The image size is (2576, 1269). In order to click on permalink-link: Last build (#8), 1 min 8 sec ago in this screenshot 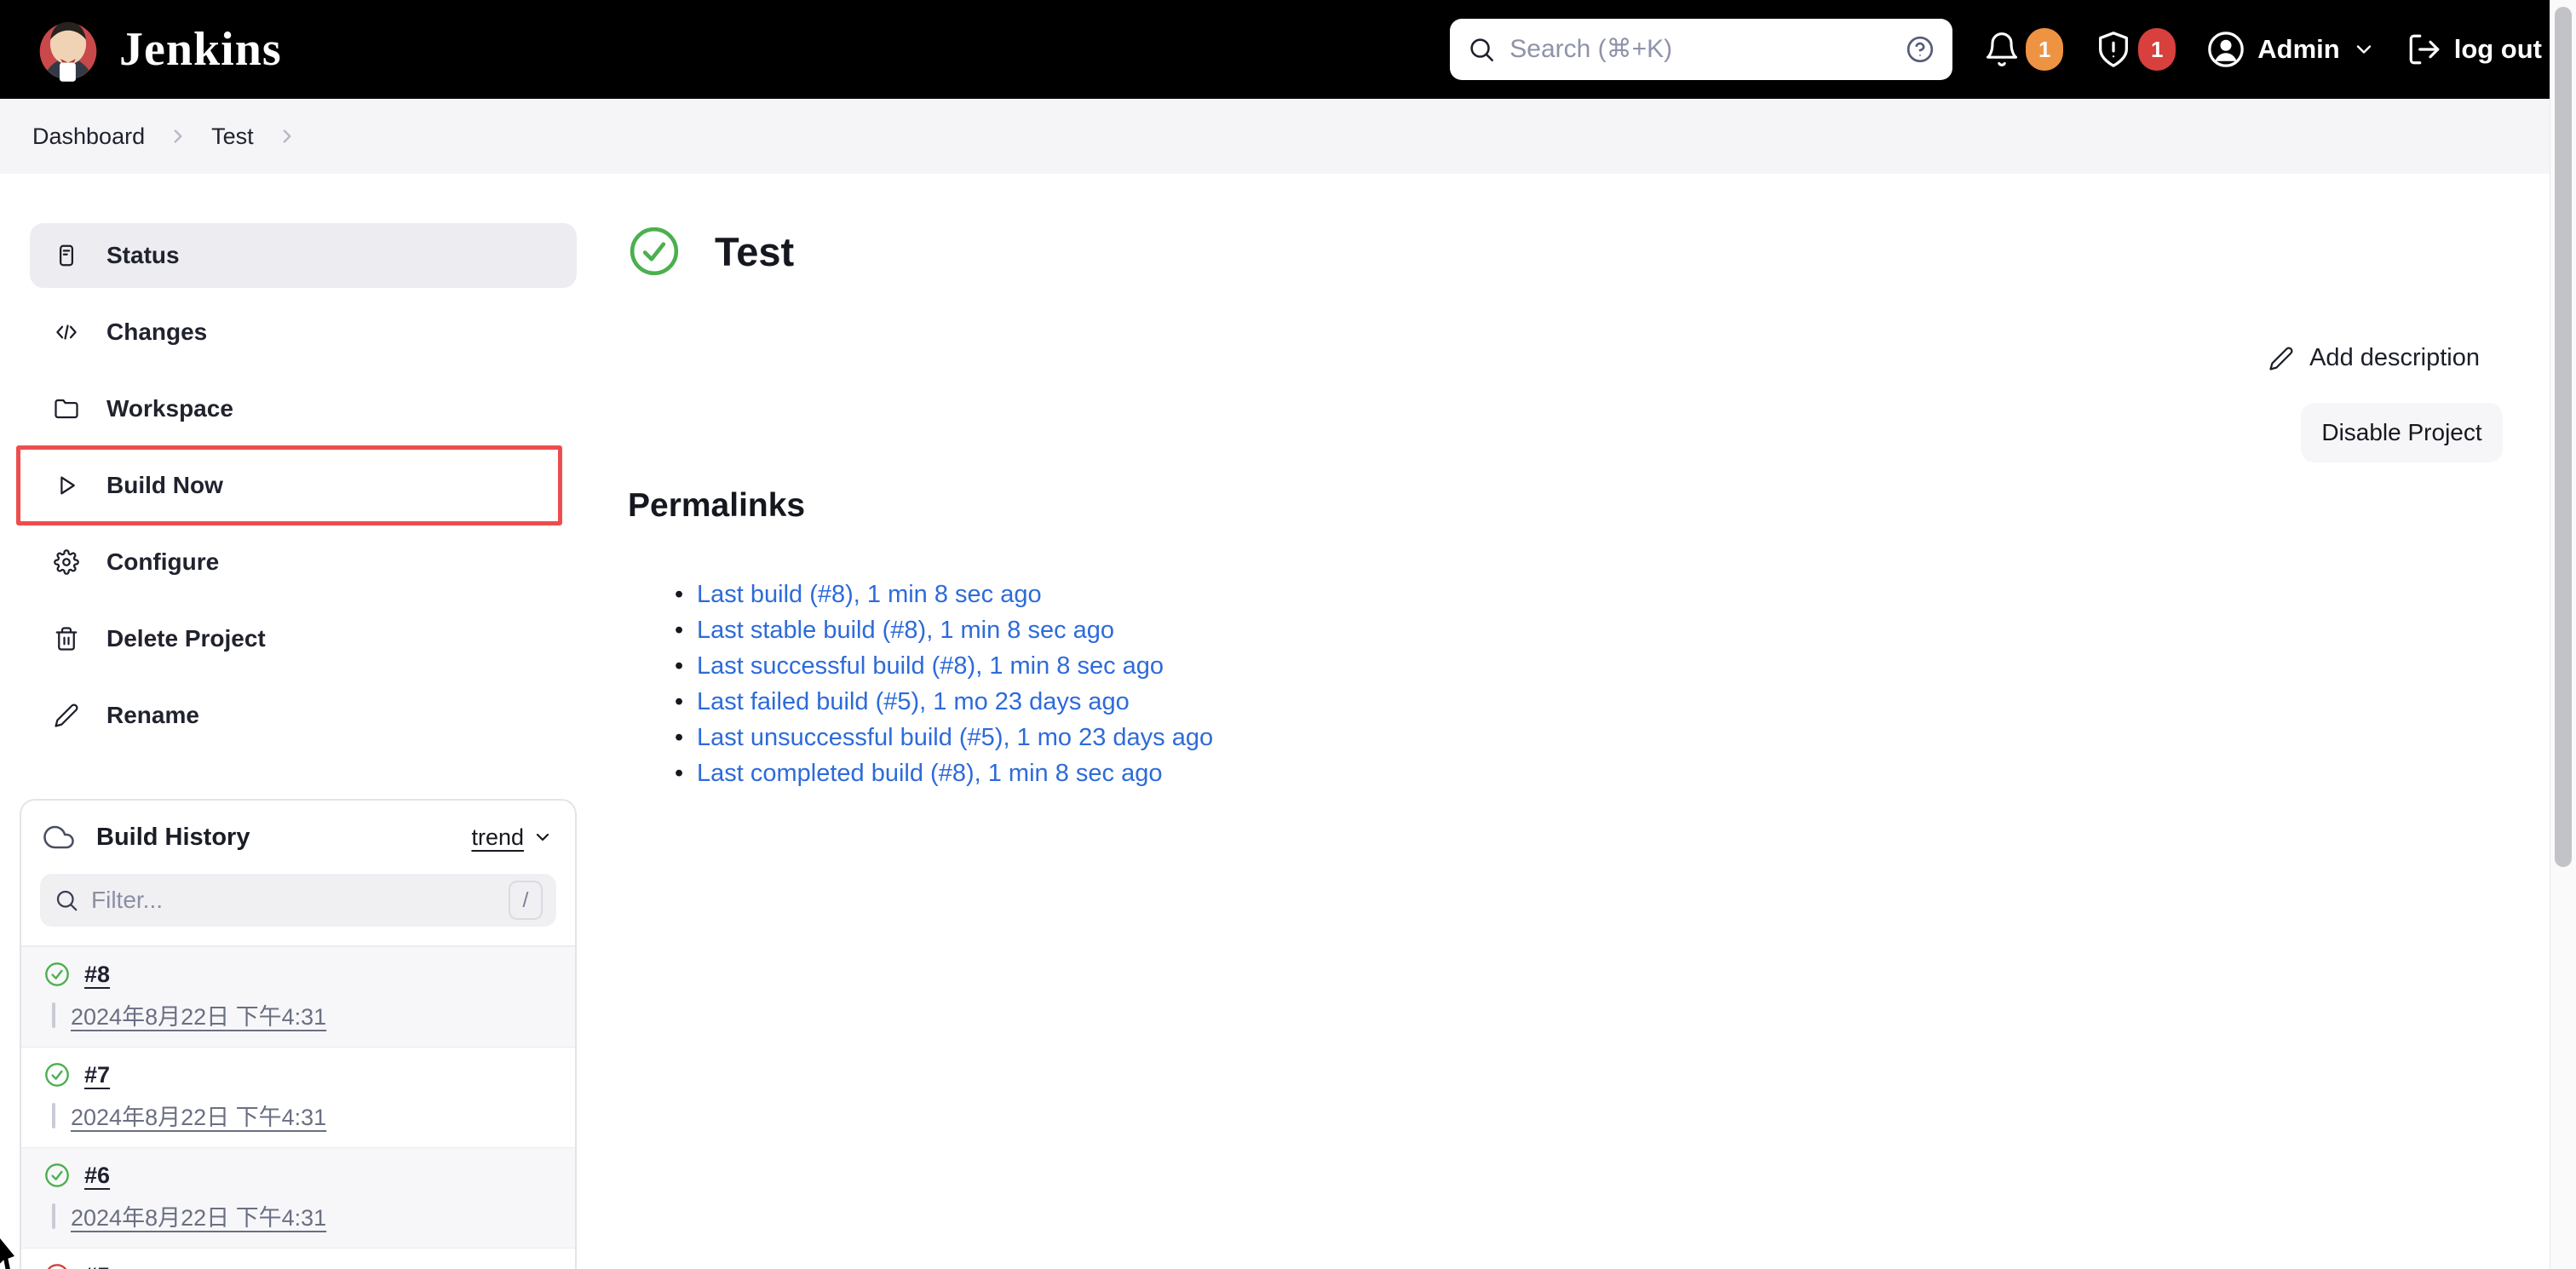, I will do `click(869, 594)`.